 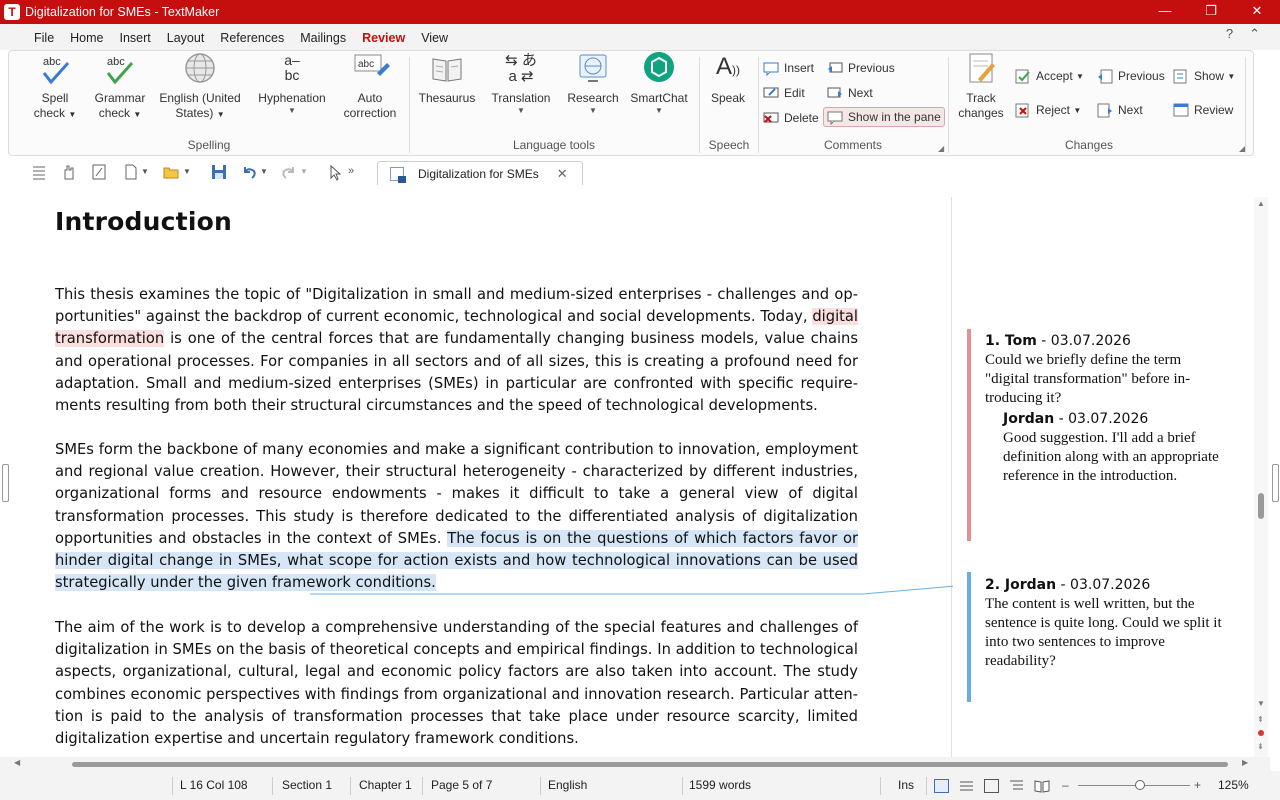 I want to click on zoom-in-button: +, so click(x=1197, y=785).